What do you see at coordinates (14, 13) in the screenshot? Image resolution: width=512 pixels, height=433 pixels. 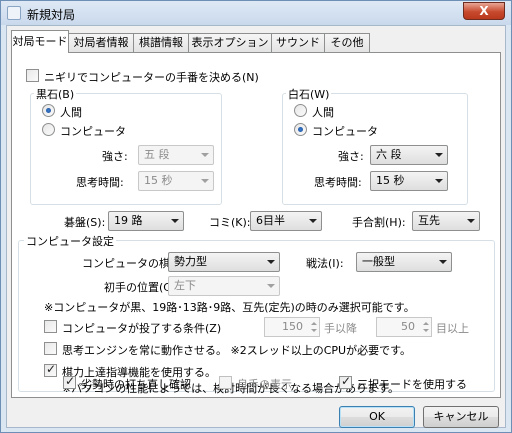 I see `app-icon` at bounding box center [14, 13].